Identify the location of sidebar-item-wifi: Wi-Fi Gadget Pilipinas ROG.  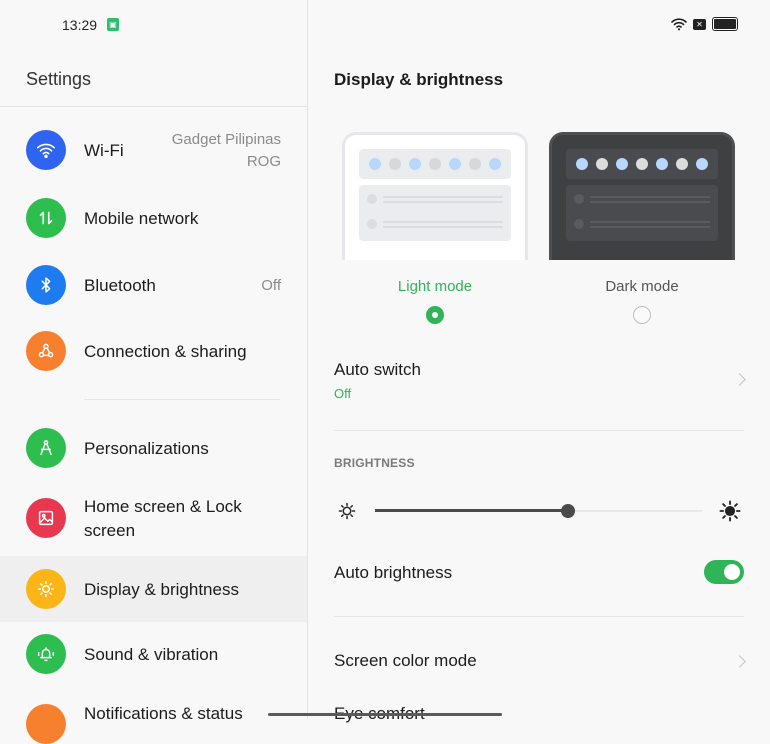
(153, 151).